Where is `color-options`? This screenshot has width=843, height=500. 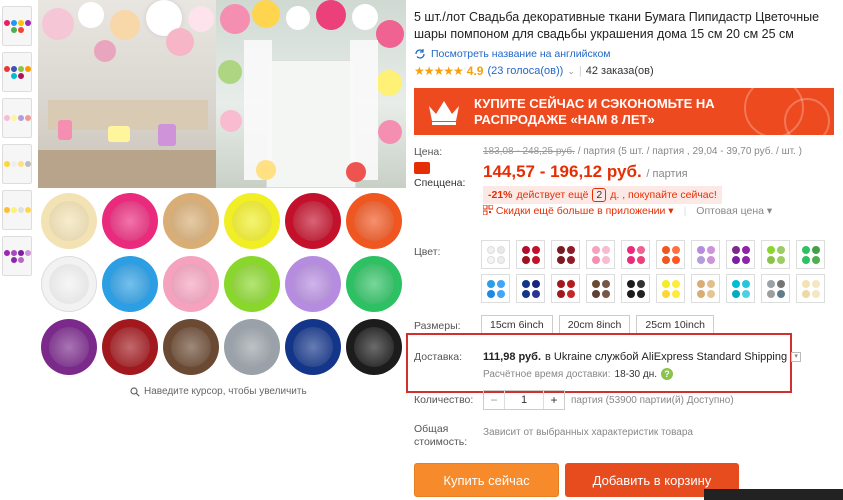
color-options is located at coordinates (656, 274).